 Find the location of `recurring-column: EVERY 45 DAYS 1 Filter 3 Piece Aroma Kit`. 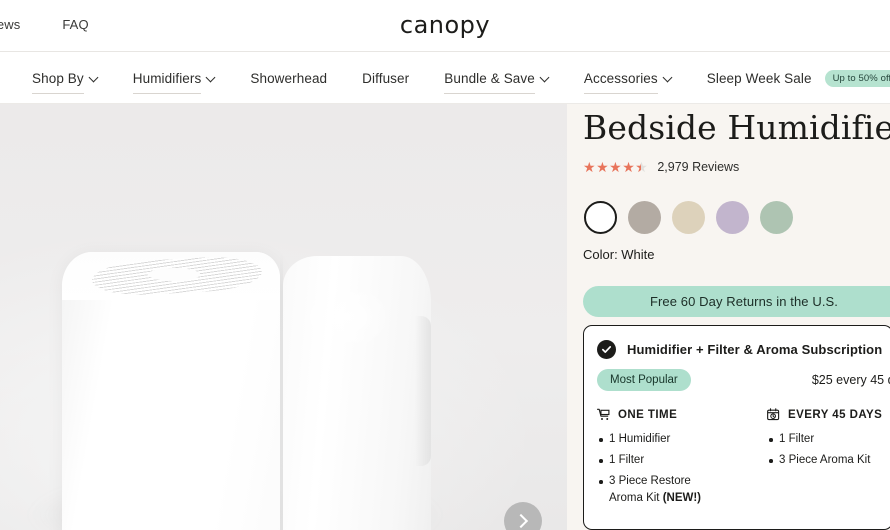

recurring-column: EVERY 45 DAYS 1 Filter 3 Piece Aroma Kit is located at coordinates (828, 459).